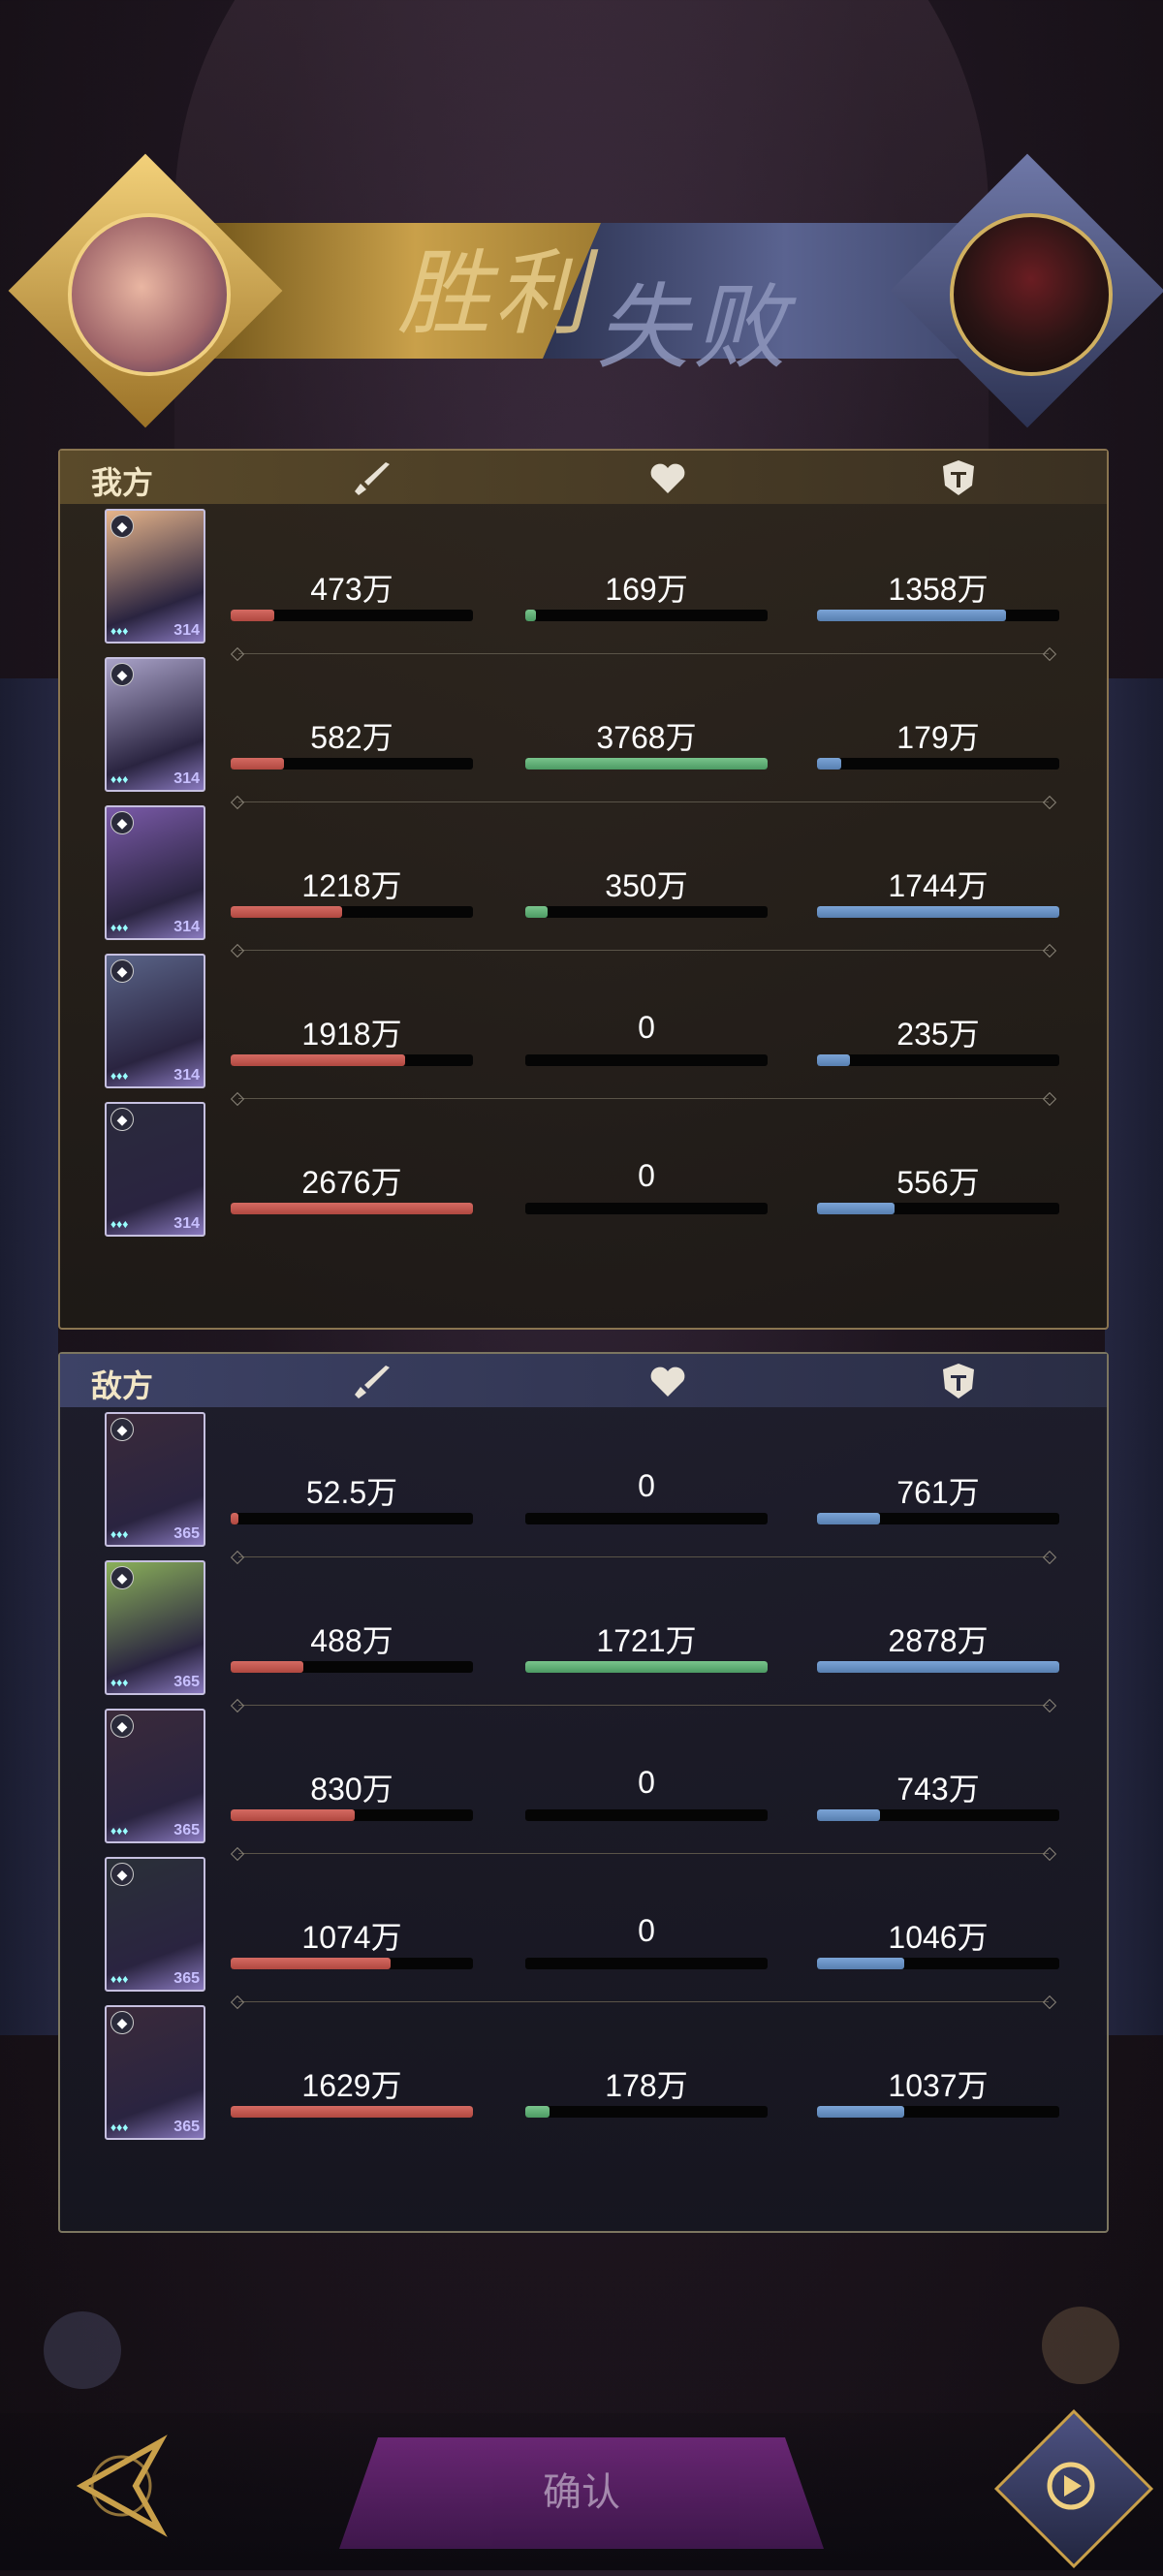 The width and height of the screenshot is (1163, 2576). Describe the element at coordinates (494, 293) in the screenshot. I see `victory-text: 胜利` at that location.